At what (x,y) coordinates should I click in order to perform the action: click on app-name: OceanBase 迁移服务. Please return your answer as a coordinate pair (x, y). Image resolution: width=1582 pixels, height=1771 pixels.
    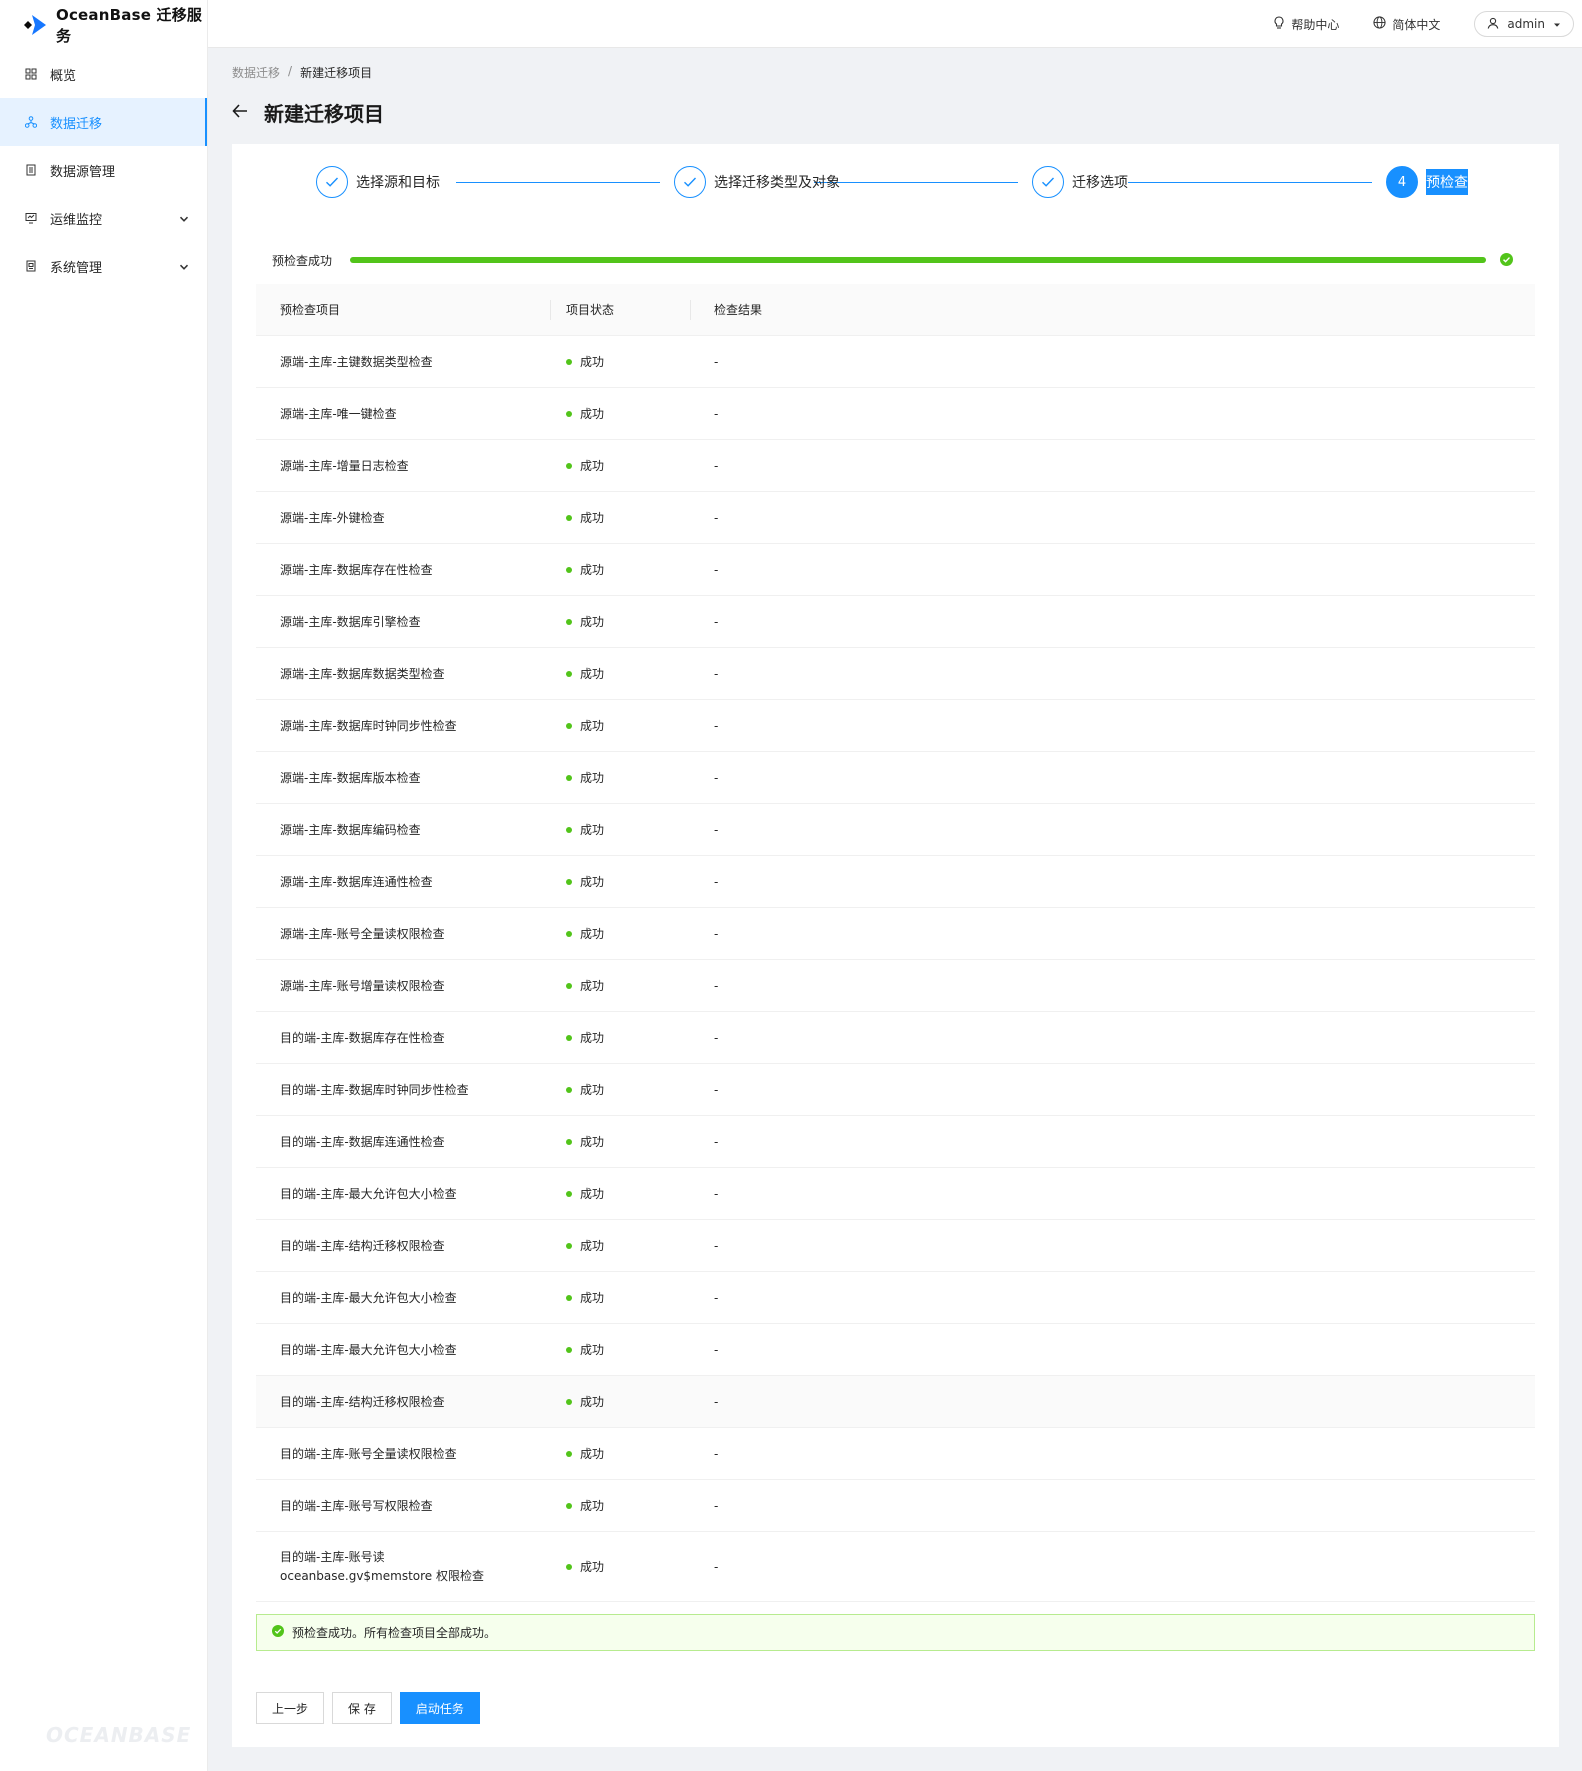
    Looking at the image, I should click on (129, 25).